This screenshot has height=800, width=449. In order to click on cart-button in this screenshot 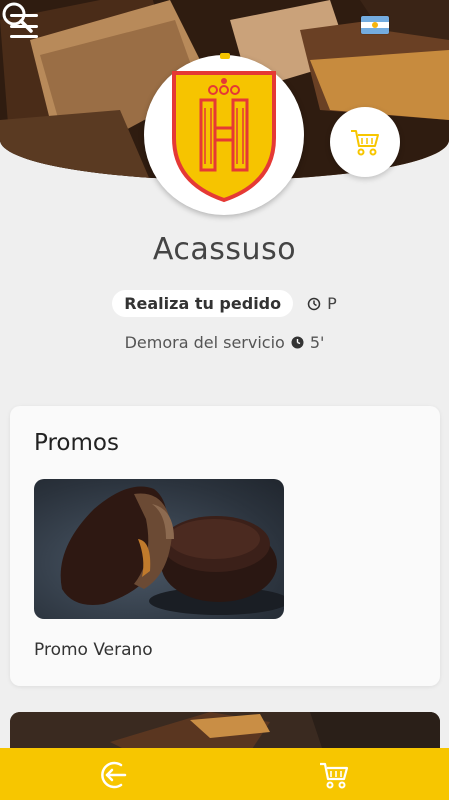, I will do `click(365, 142)`.